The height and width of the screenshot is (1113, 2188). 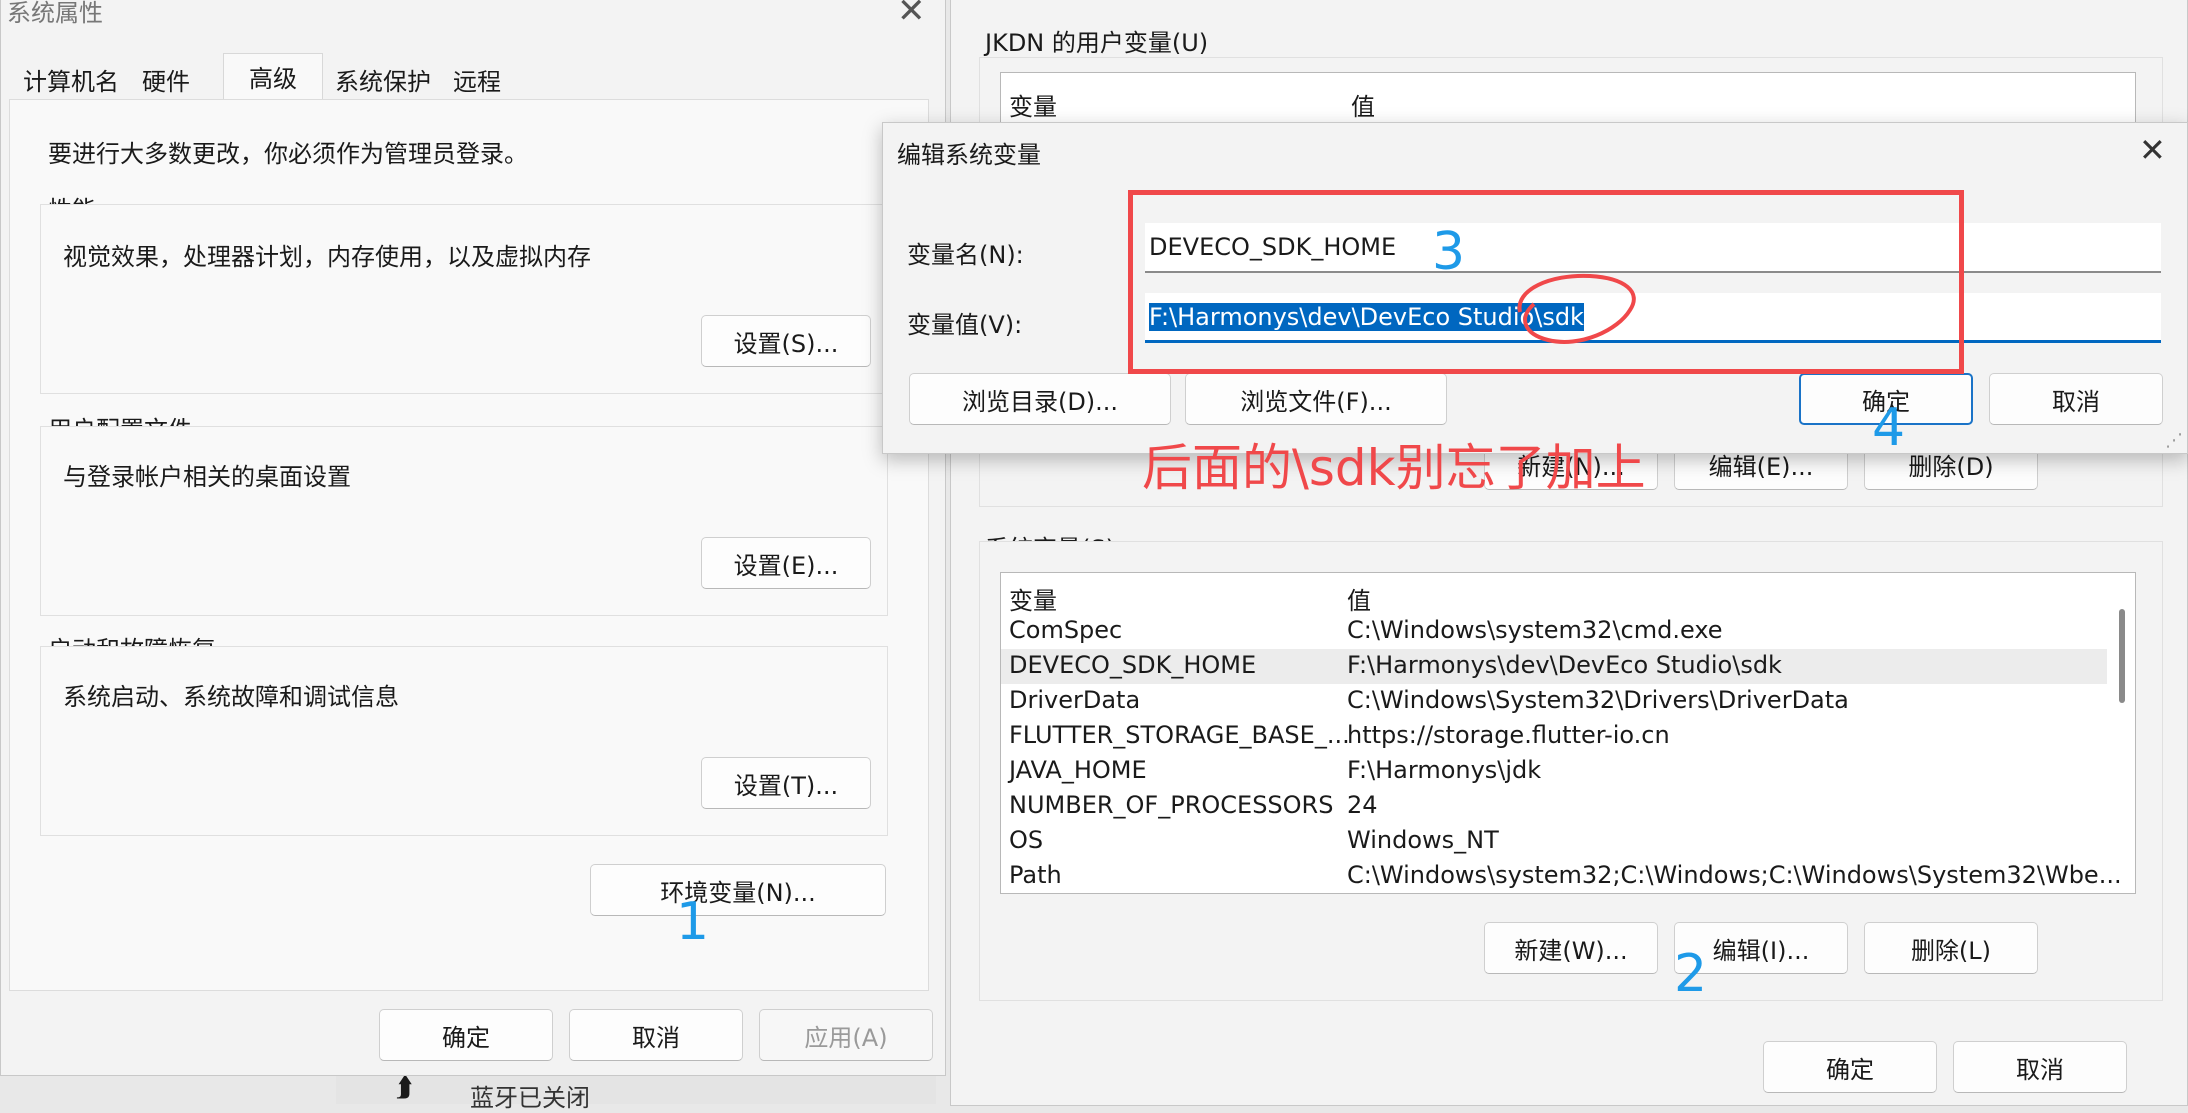 What do you see at coordinates (1394, 468) in the screenshot?
I see `annotation-note: 后面的\sdk别忘了加上` at bounding box center [1394, 468].